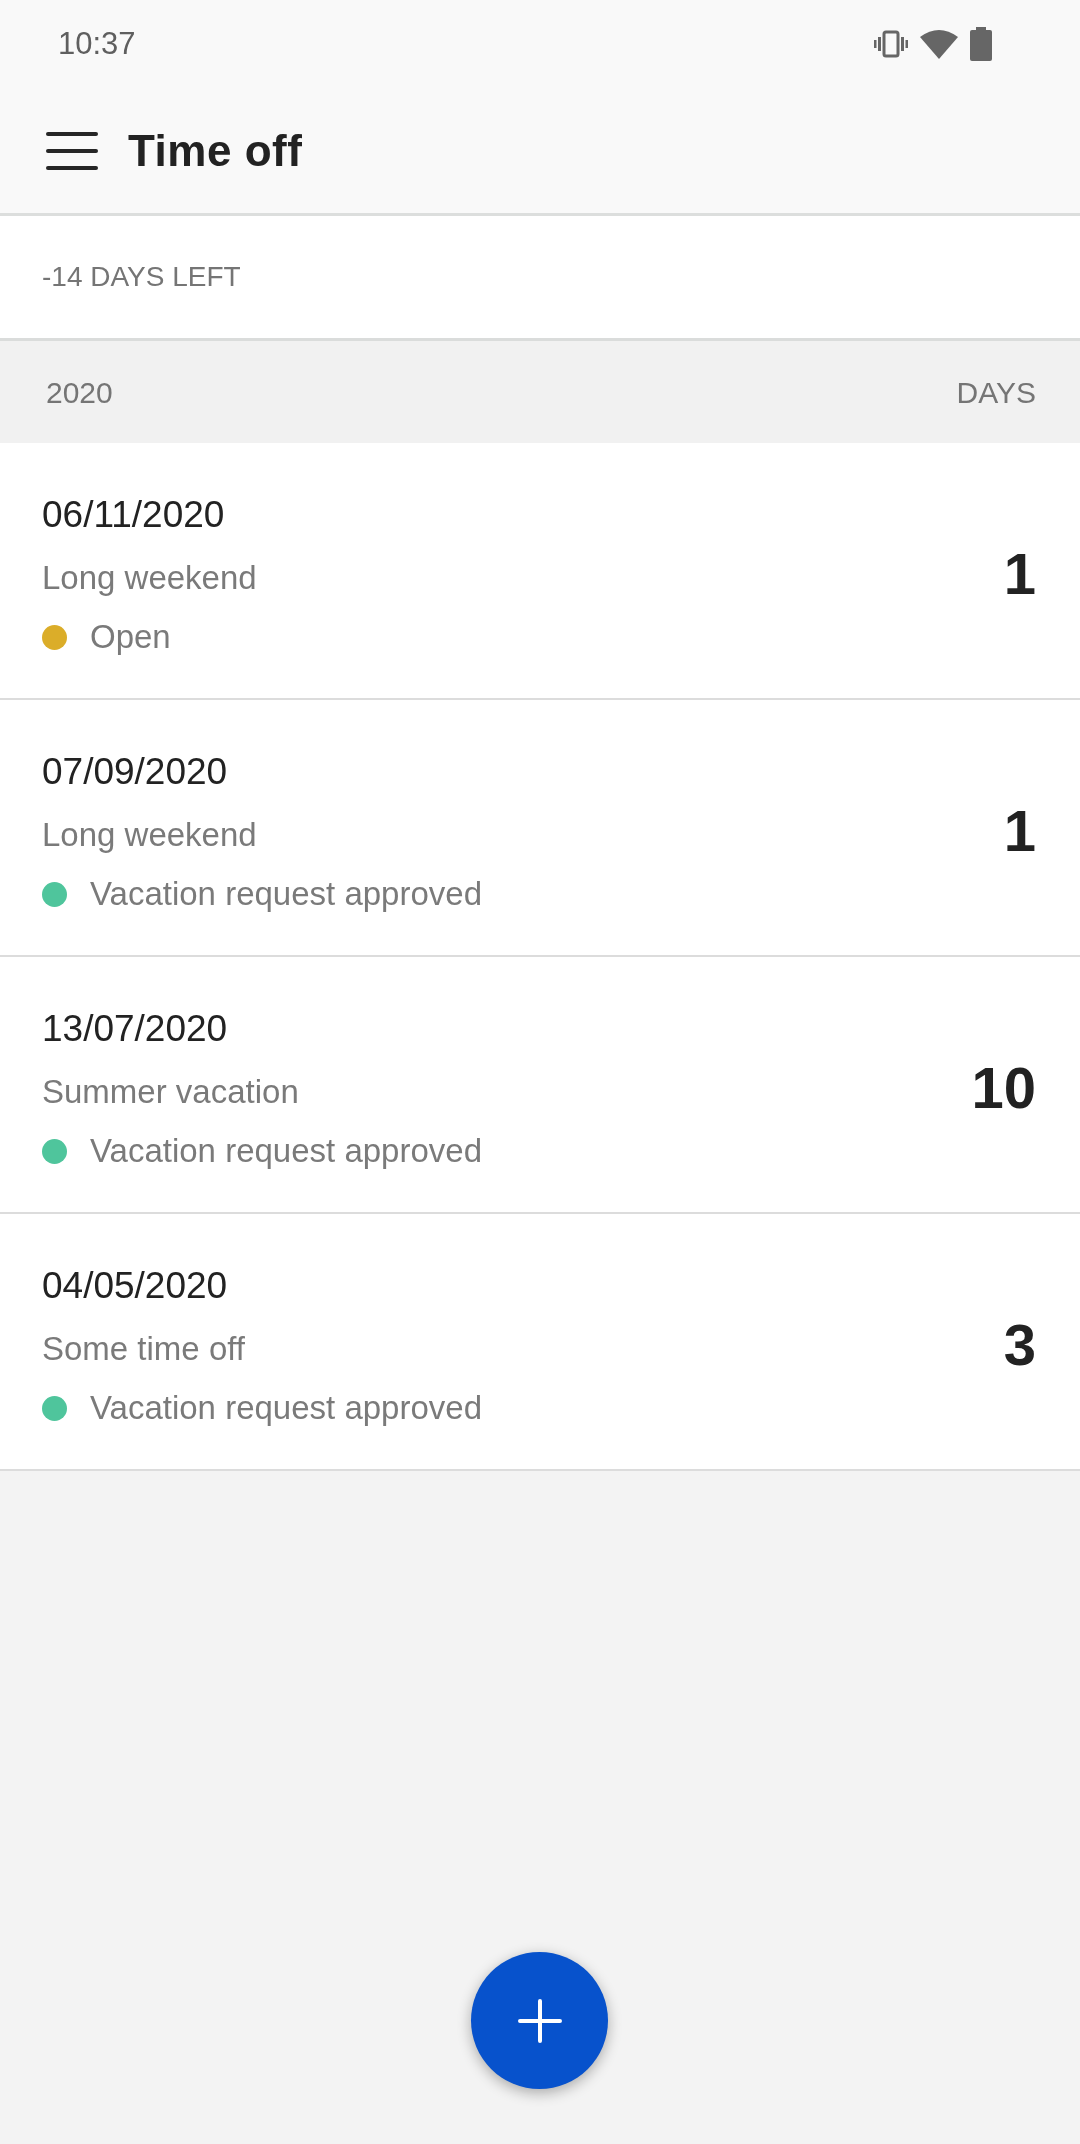 The width and height of the screenshot is (1080, 2144). What do you see at coordinates (79, 392) in the screenshot?
I see `year-label: 2020` at bounding box center [79, 392].